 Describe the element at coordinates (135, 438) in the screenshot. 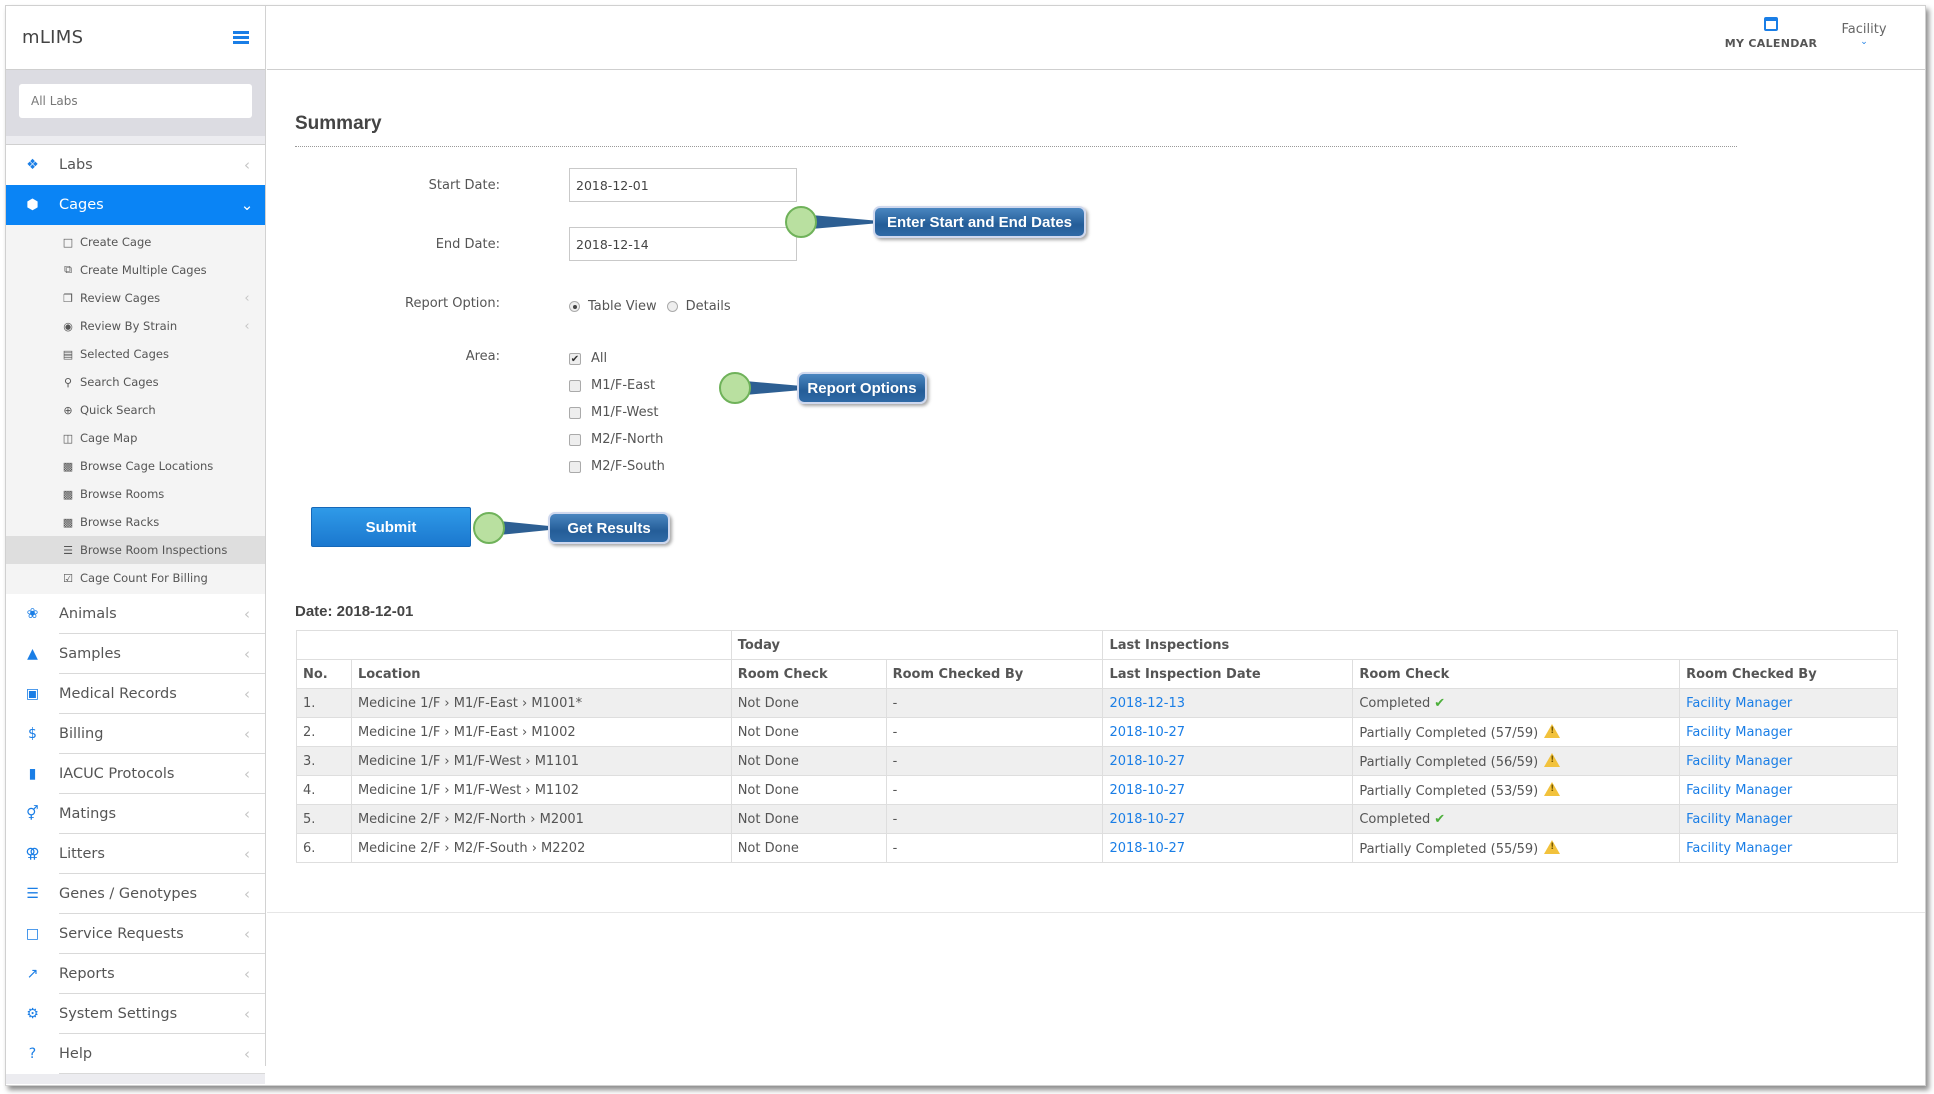

I see `submenu-item-cage-map: ◫ Cage Map` at that location.